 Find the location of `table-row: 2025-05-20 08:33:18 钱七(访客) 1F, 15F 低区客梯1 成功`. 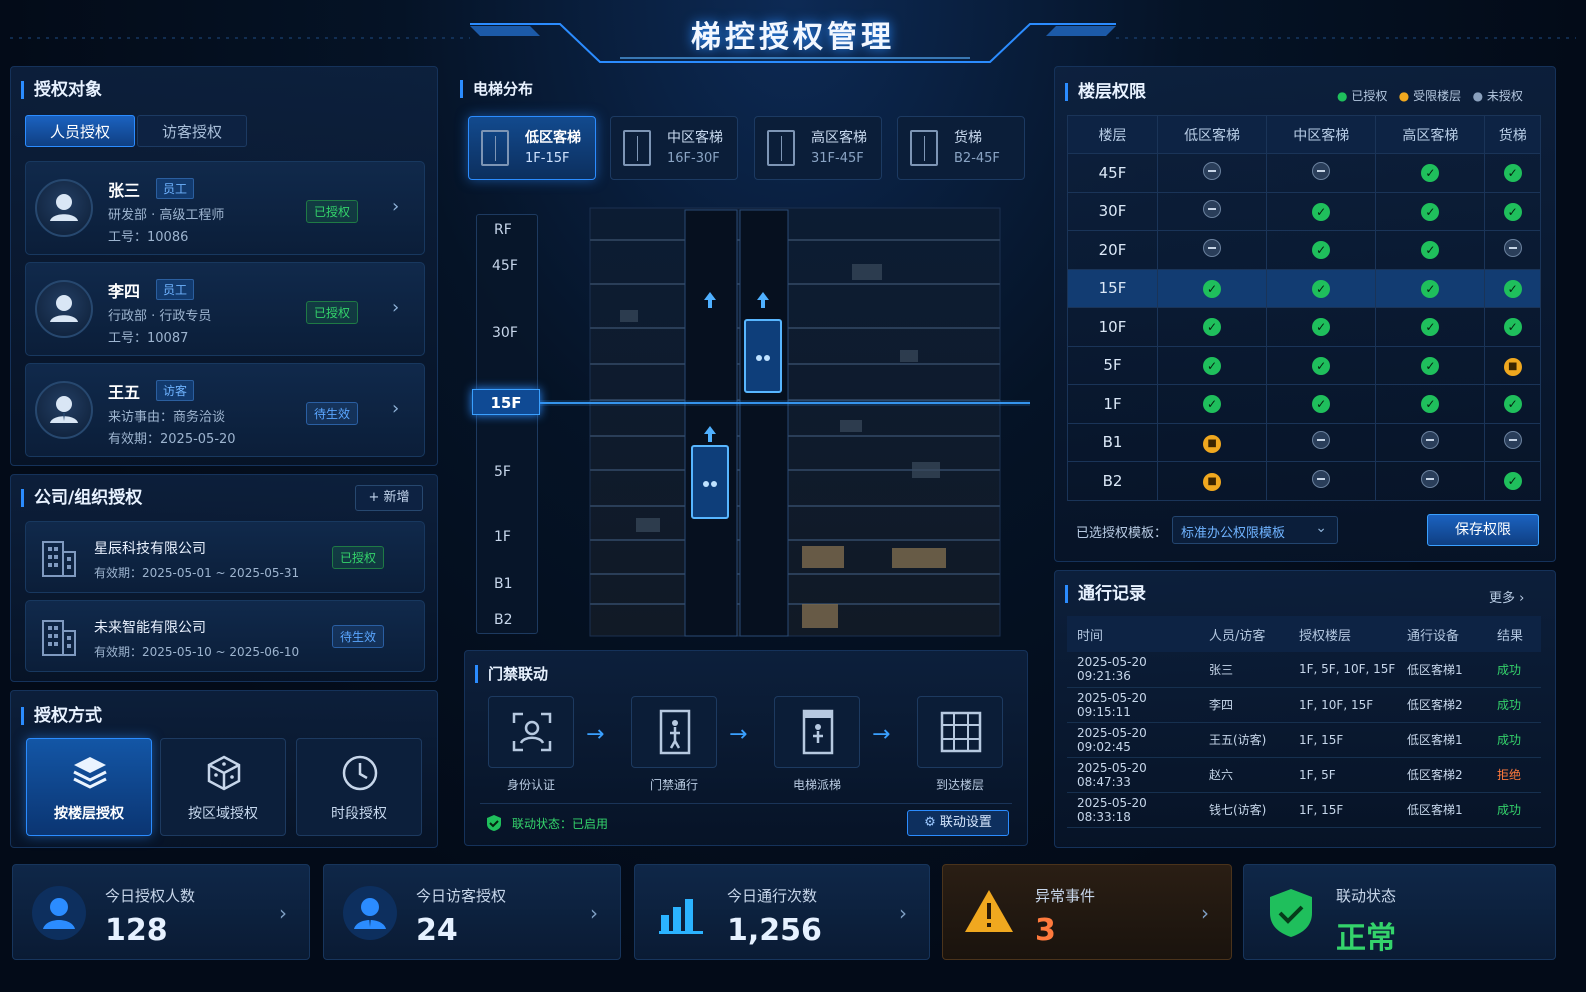

table-row: 2025-05-20 08:33:18 钱七(访客) 1F, 15F 低区客梯1 成功 is located at coordinates (1304, 810).